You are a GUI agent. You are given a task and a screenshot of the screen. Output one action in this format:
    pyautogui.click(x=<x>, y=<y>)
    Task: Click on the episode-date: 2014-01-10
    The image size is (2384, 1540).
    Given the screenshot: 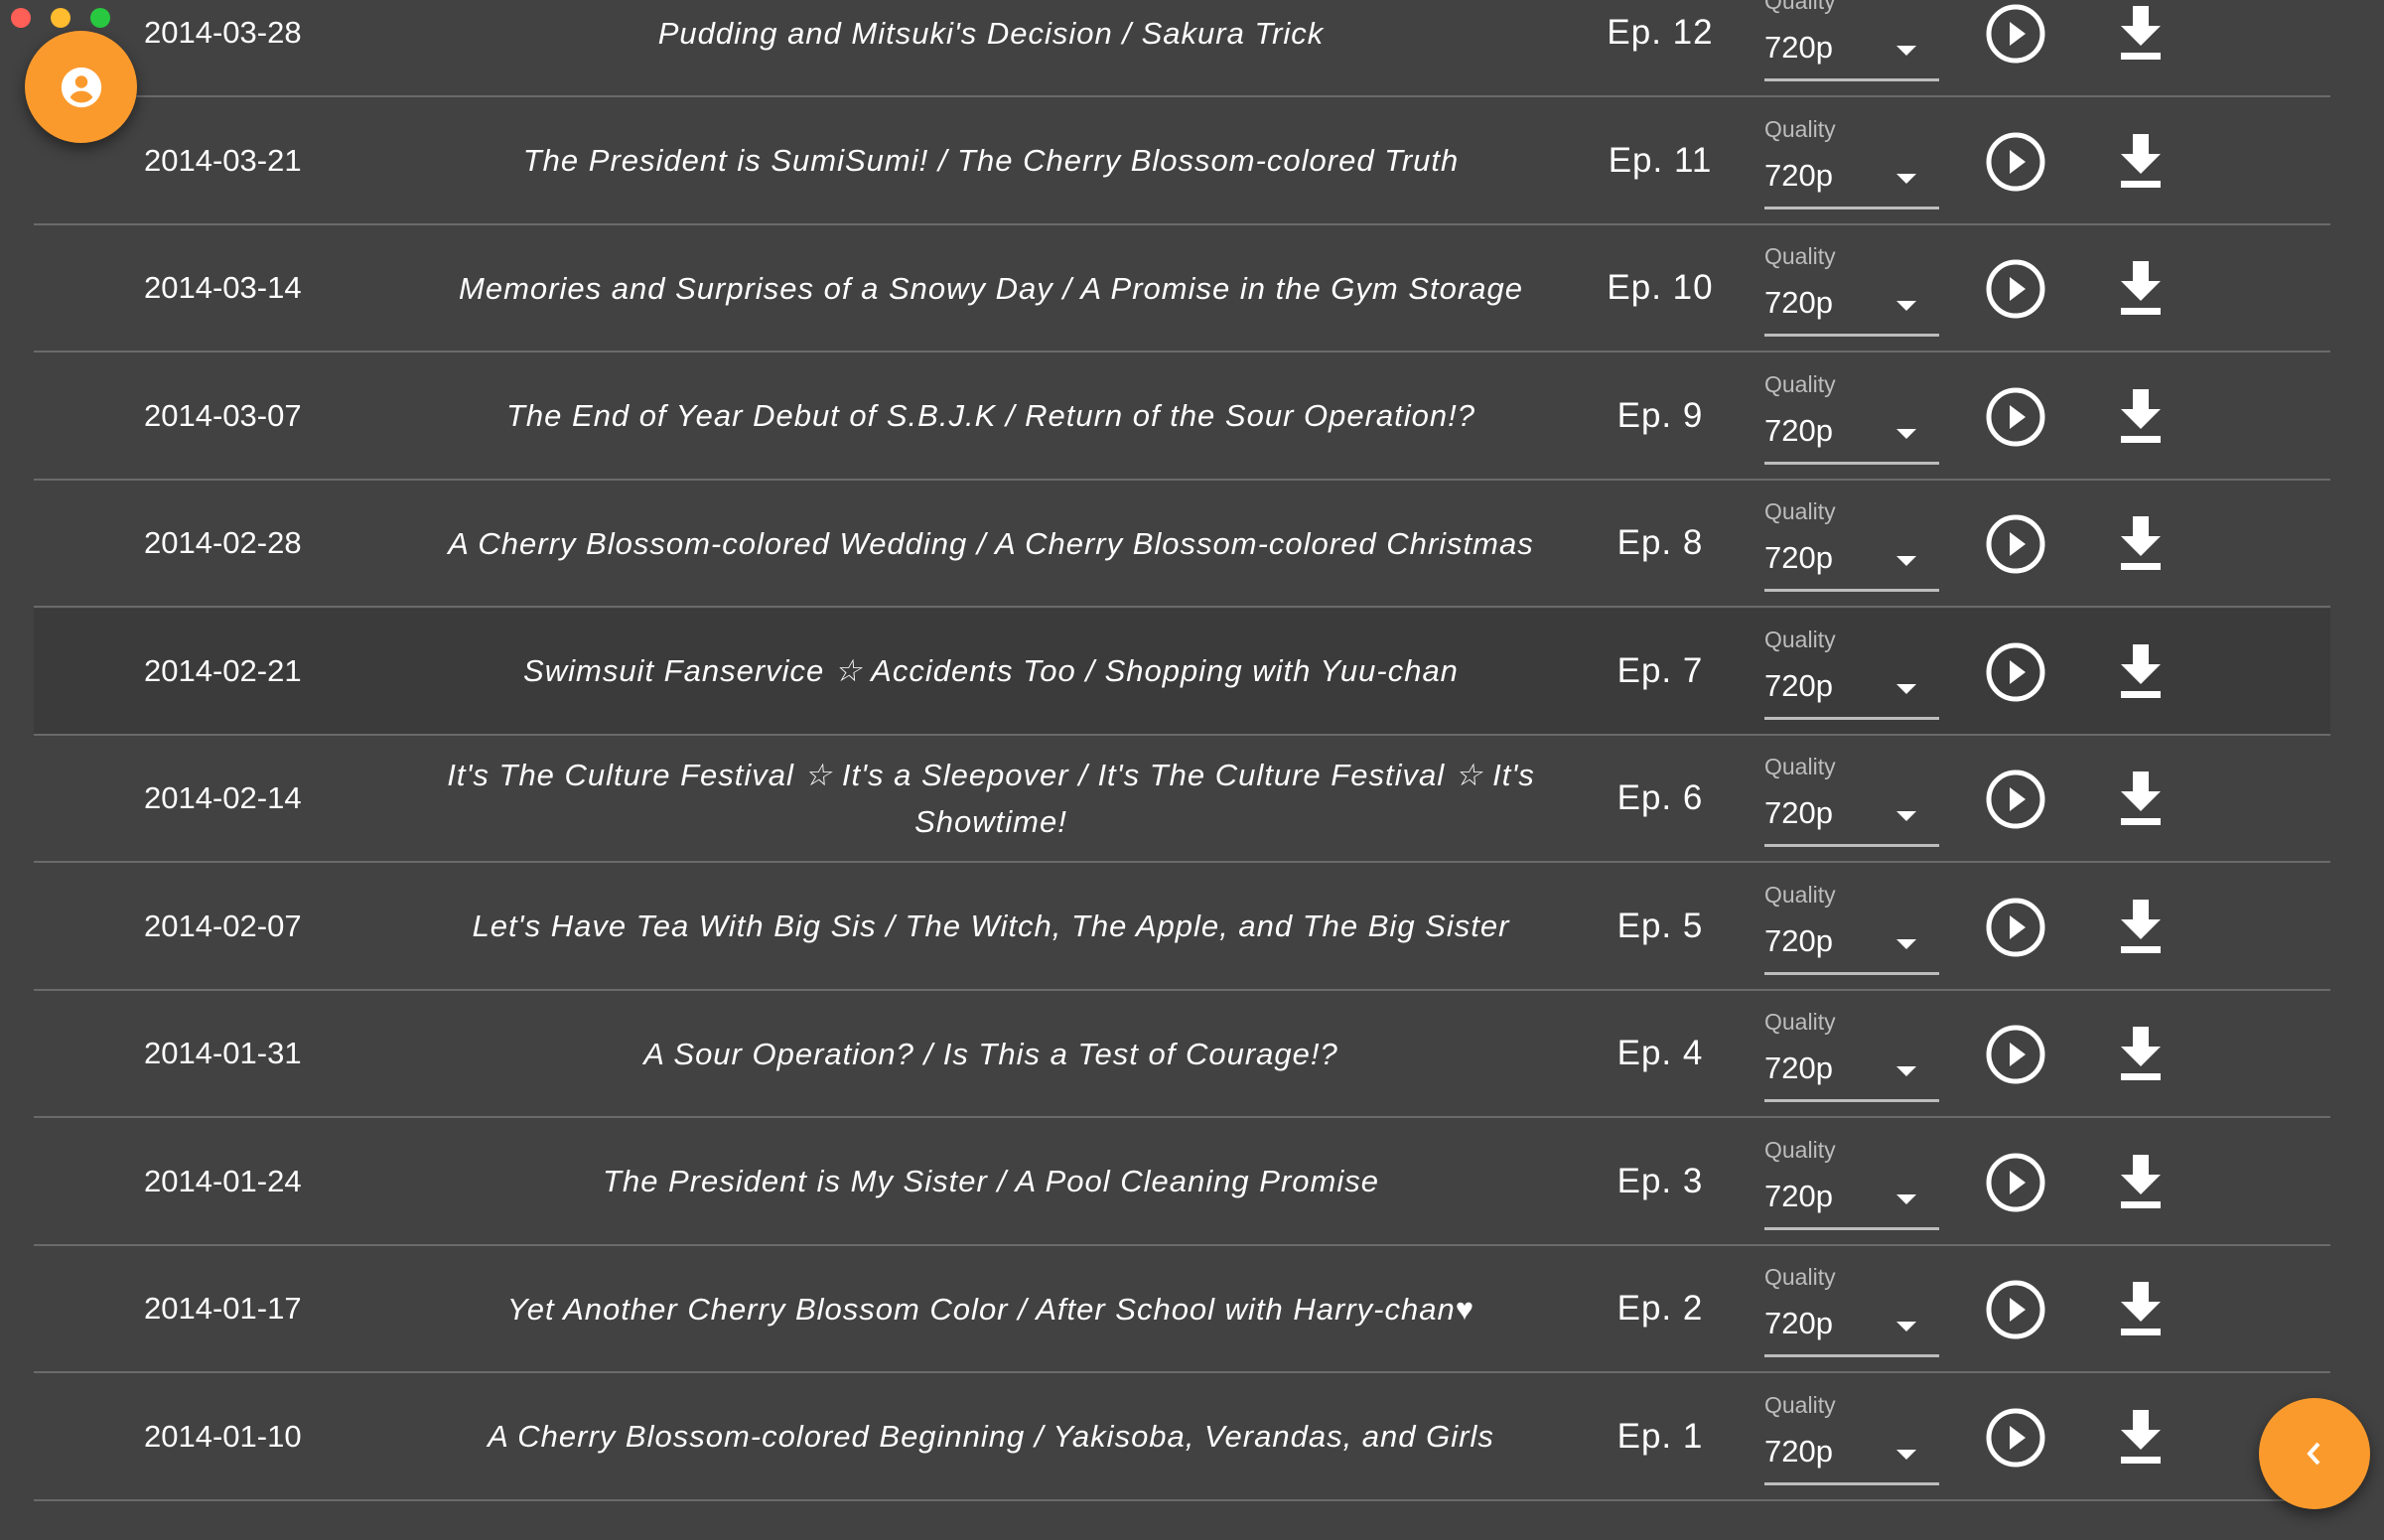 What is the action you would take?
    pyautogui.click(x=223, y=1436)
    